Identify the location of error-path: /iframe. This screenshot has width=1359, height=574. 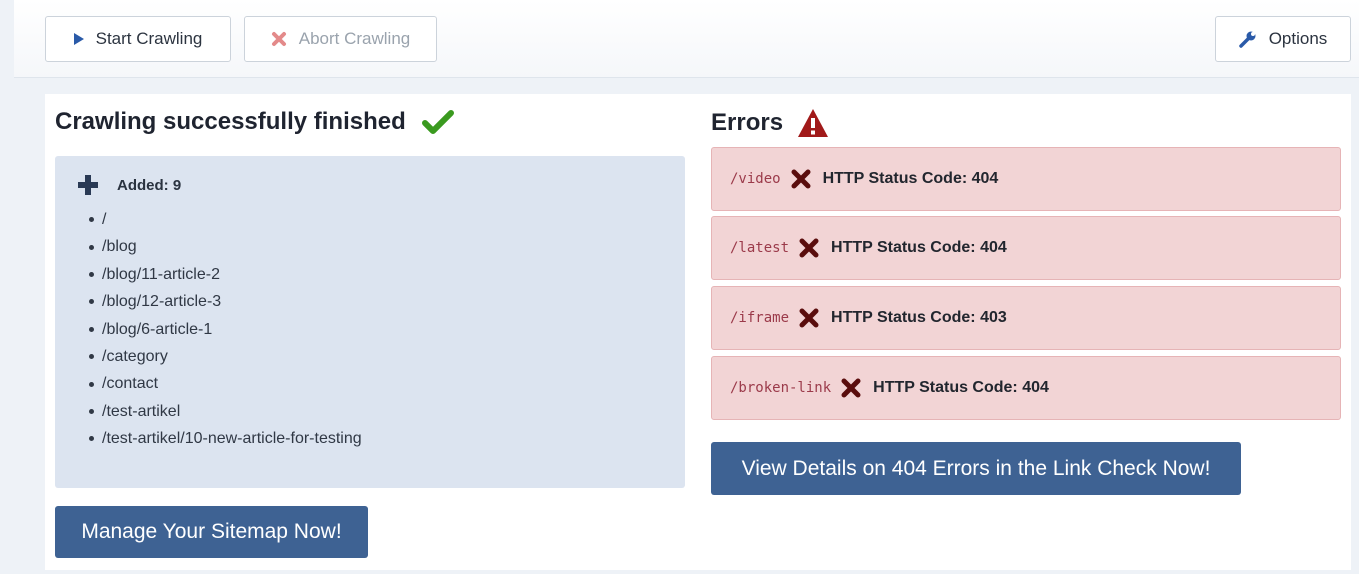
(760, 318).